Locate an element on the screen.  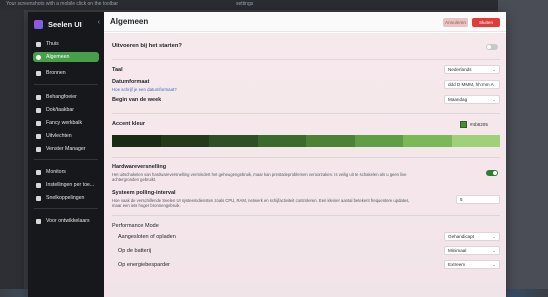
sidebar-item-label: Behangfoeier is located at coordinates (61, 97).